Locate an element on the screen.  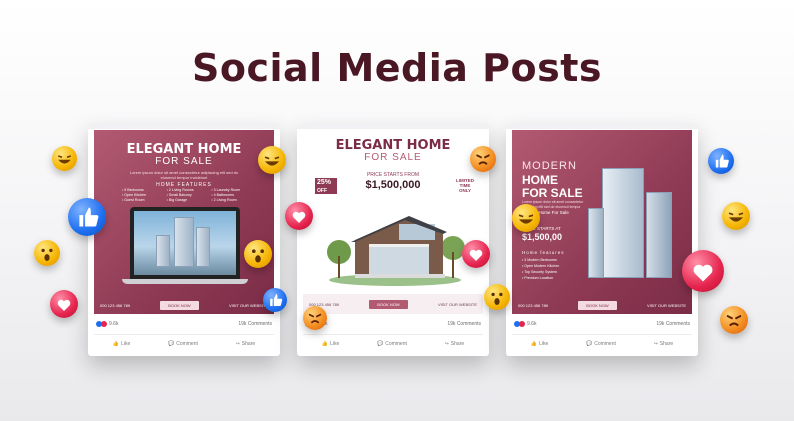
feature-item: 2 Living Room is located at coordinates (231, 200).